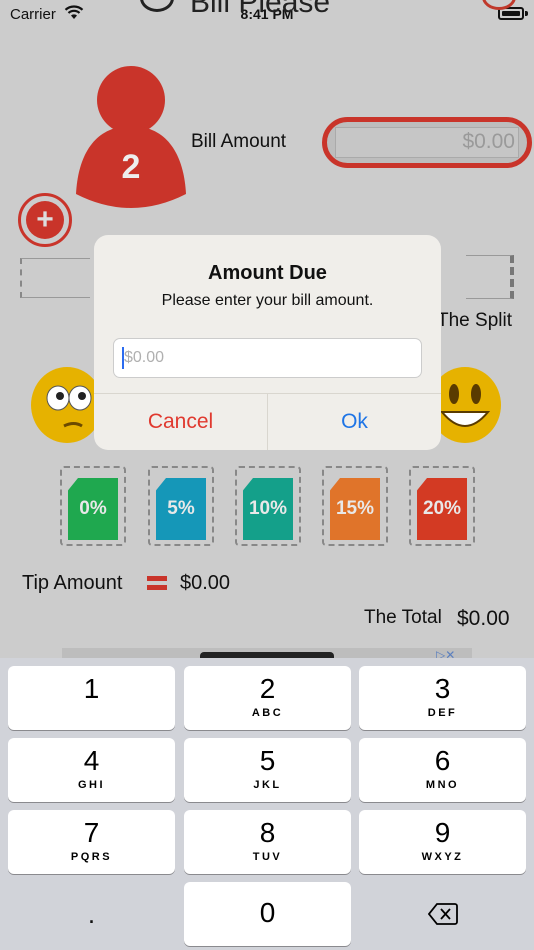  I want to click on bill-amount-field: $0.00, so click(427, 142).